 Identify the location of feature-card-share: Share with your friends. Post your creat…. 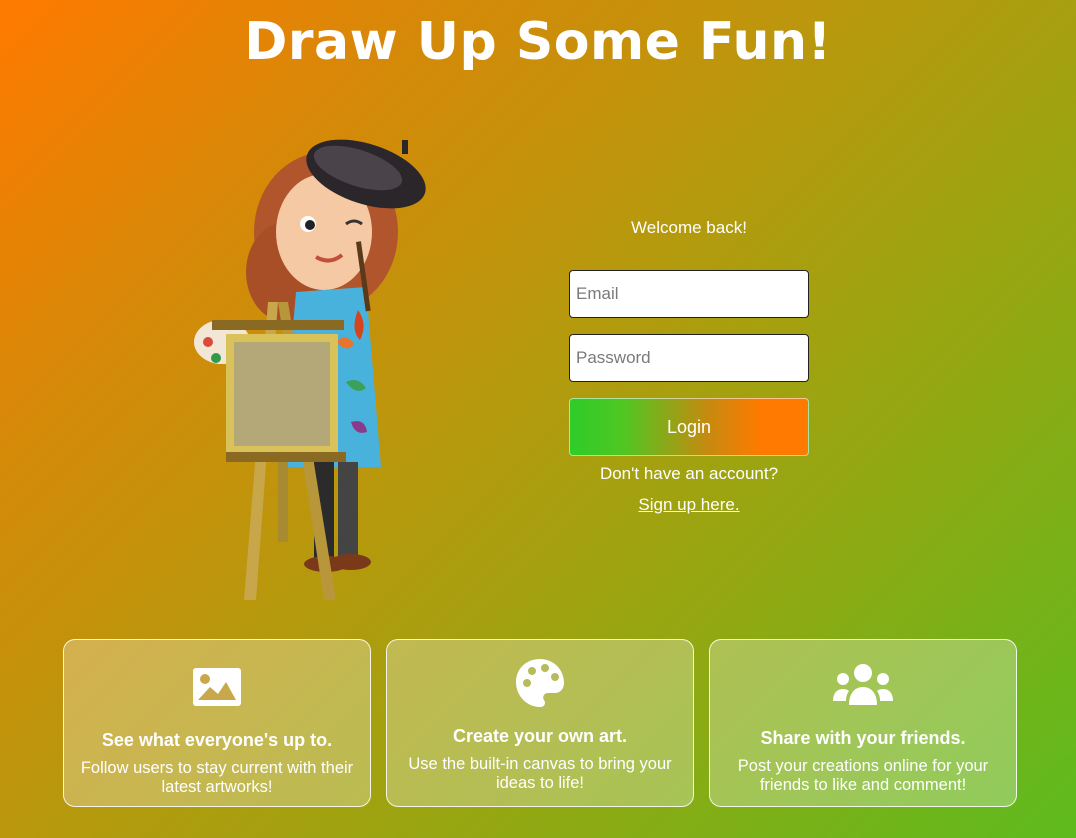
(863, 723).